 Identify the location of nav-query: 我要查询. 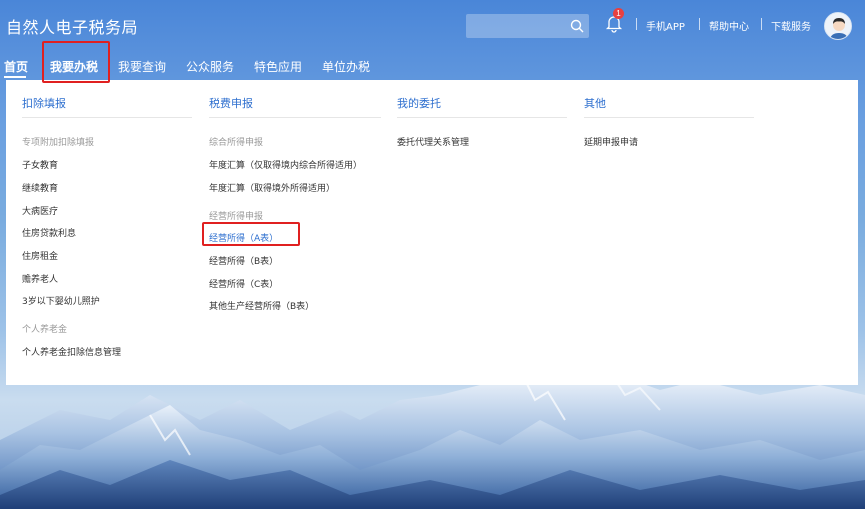
(142, 66).